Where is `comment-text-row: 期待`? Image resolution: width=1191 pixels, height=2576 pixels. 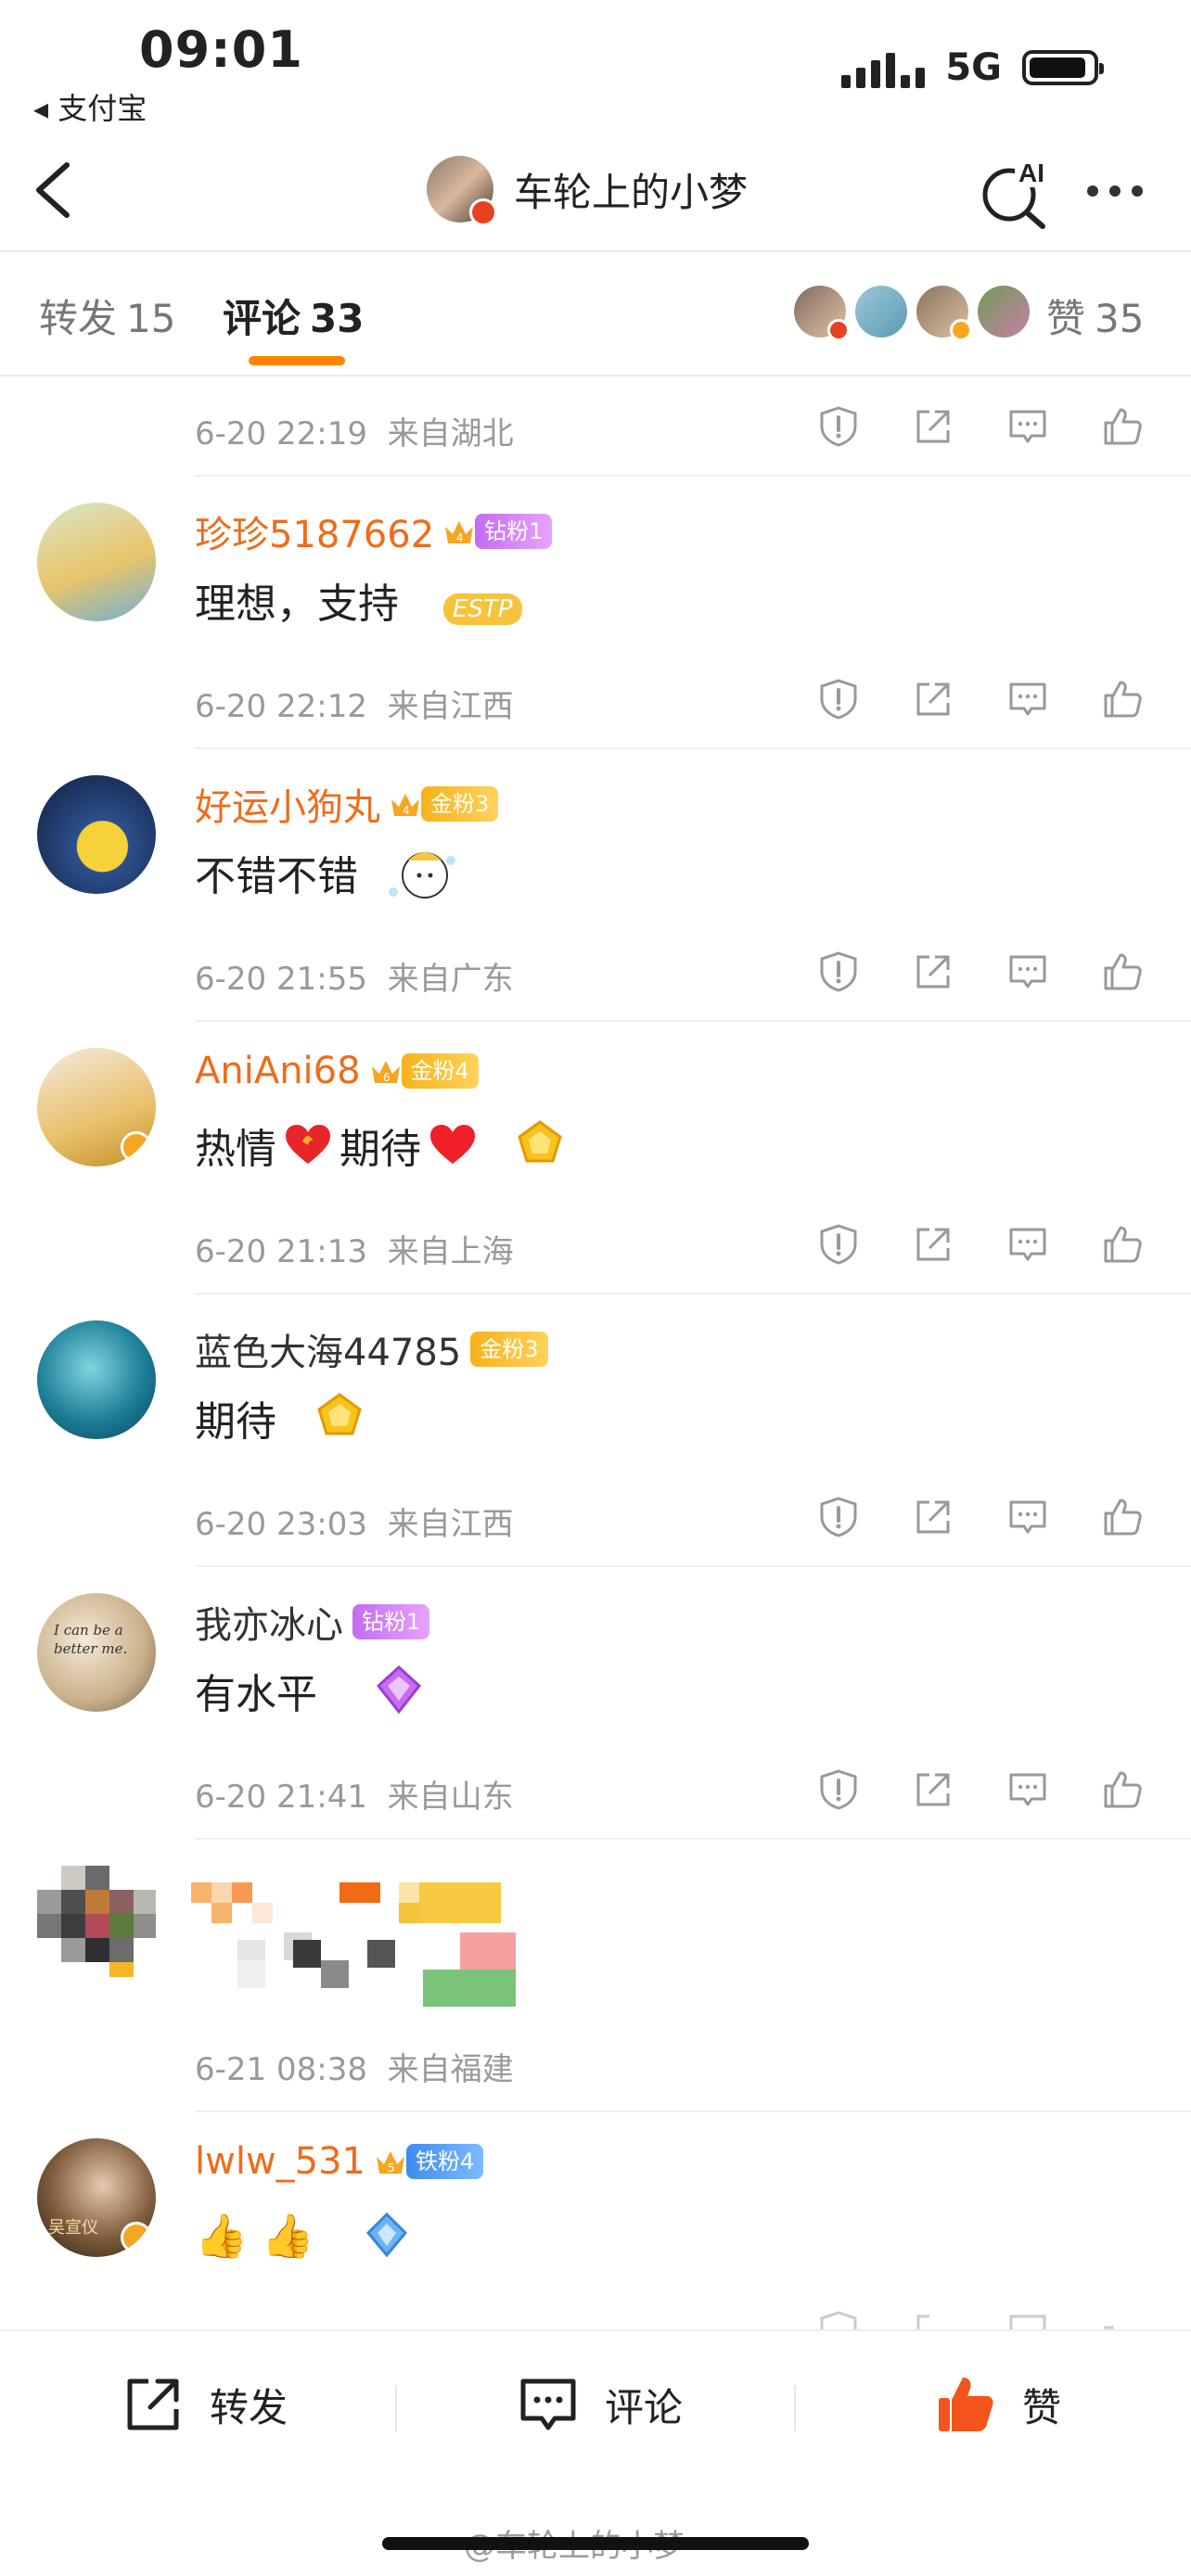 comment-text-row: 期待 is located at coordinates (286, 1418).